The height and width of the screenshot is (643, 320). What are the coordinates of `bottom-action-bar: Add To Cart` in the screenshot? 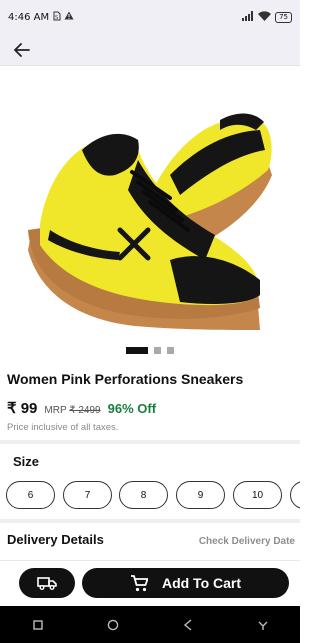 It's located at (150, 583).